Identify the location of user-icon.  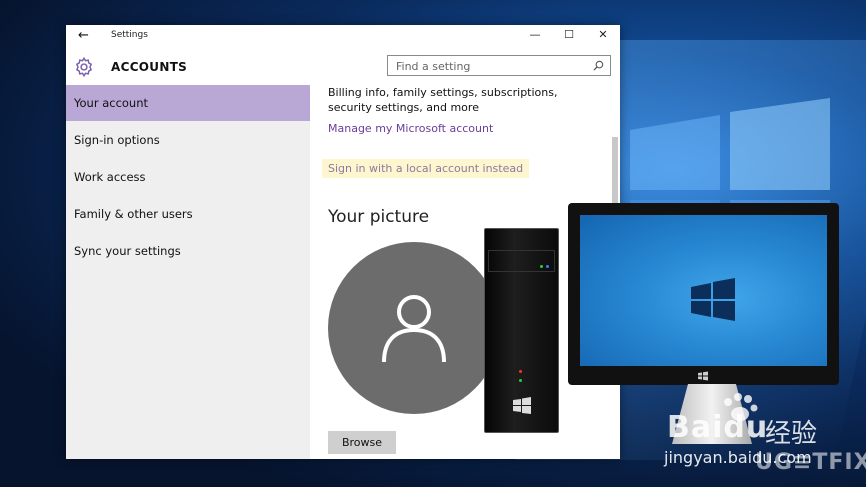
(414, 329).